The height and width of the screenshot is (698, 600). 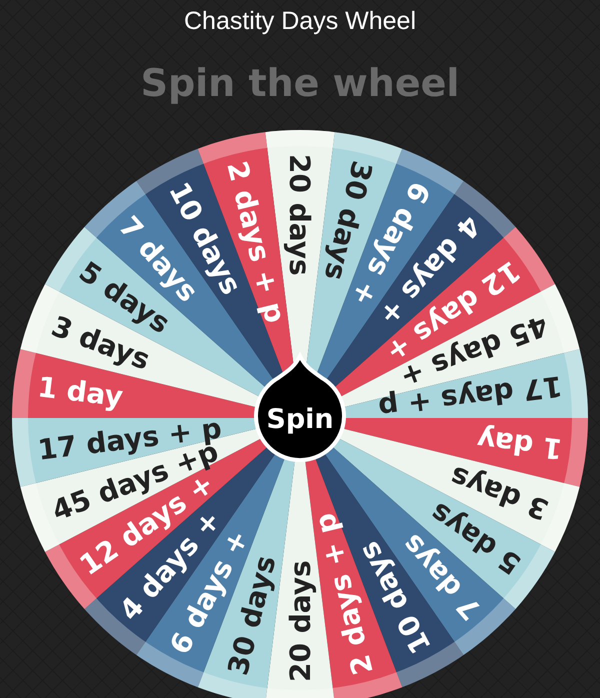 What do you see at coordinates (300, 83) in the screenshot?
I see `heading: Spin the wheel` at bounding box center [300, 83].